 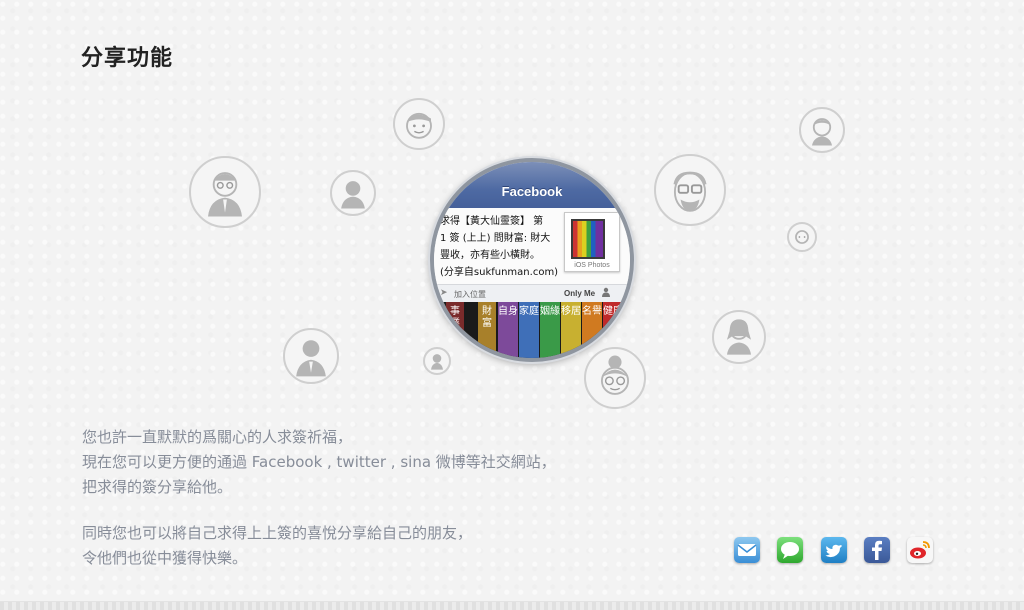 I want to click on person-silhouette-avatar-icon, so click(x=353, y=193).